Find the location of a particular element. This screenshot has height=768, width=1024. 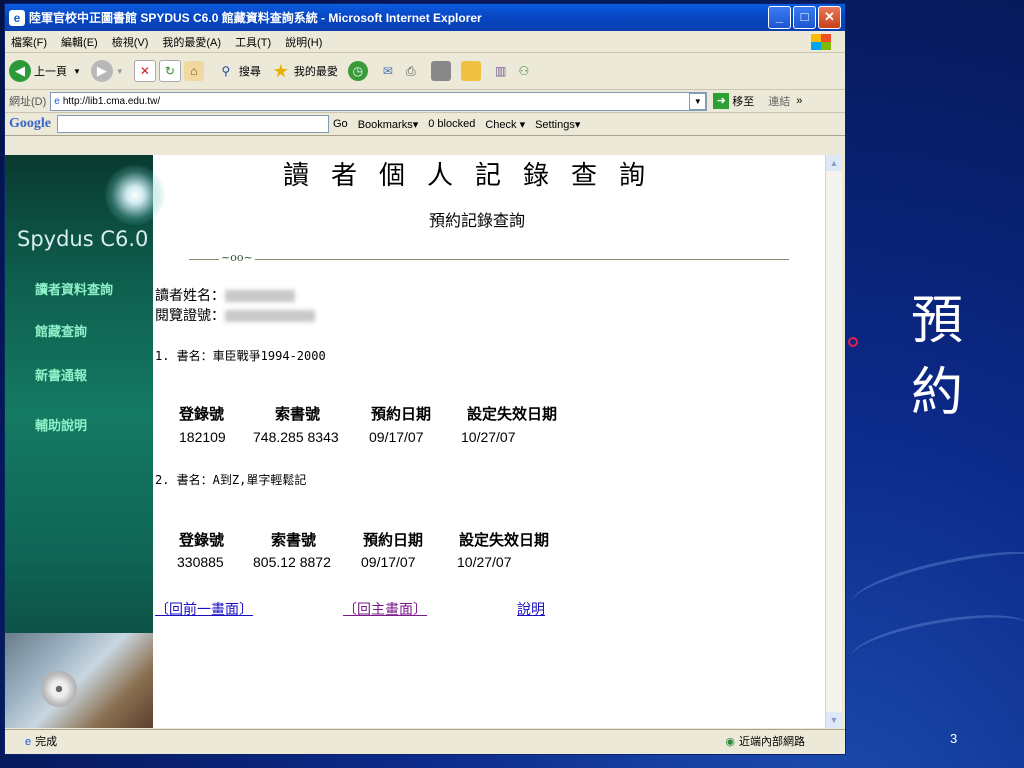

google-settings-button: Settings▾ is located at coordinates (557, 124).